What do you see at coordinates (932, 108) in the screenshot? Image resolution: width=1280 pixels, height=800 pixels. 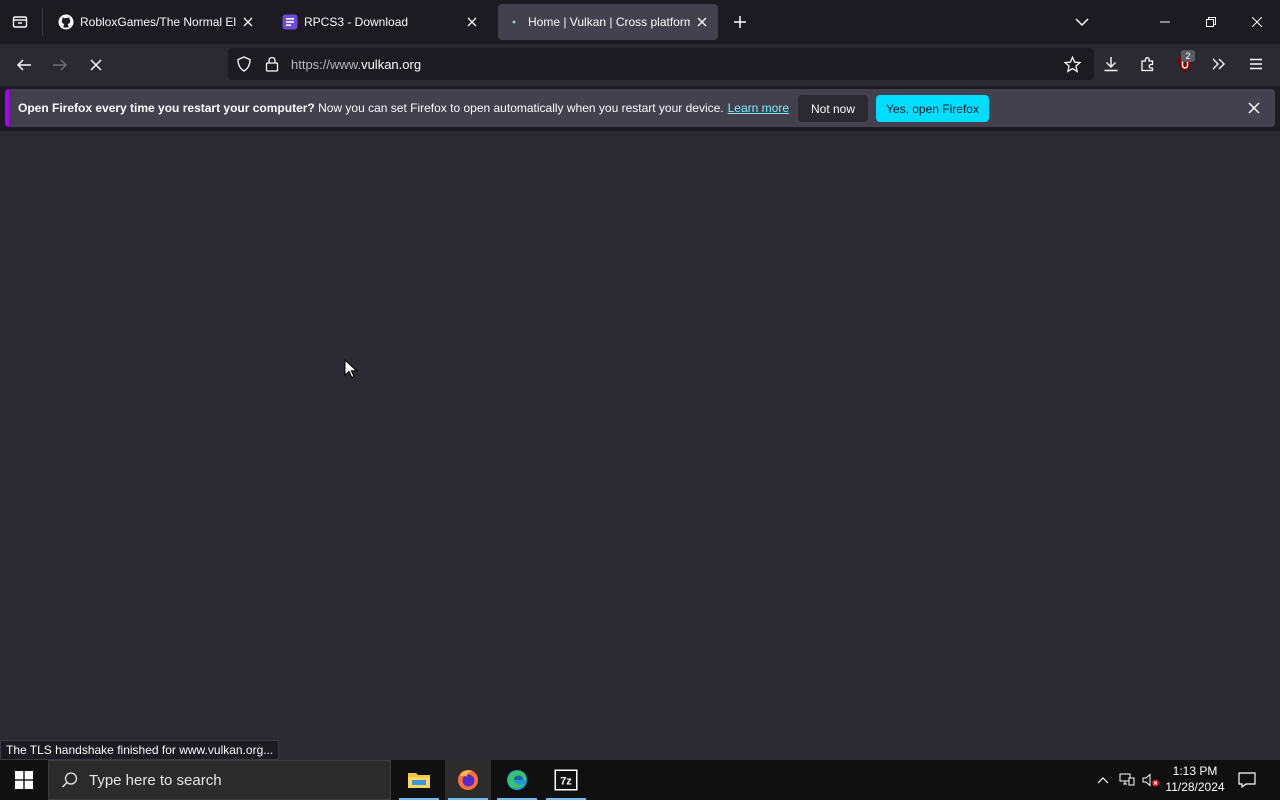 I see `yes-open-firefox-button: Yes, open Firefox` at bounding box center [932, 108].